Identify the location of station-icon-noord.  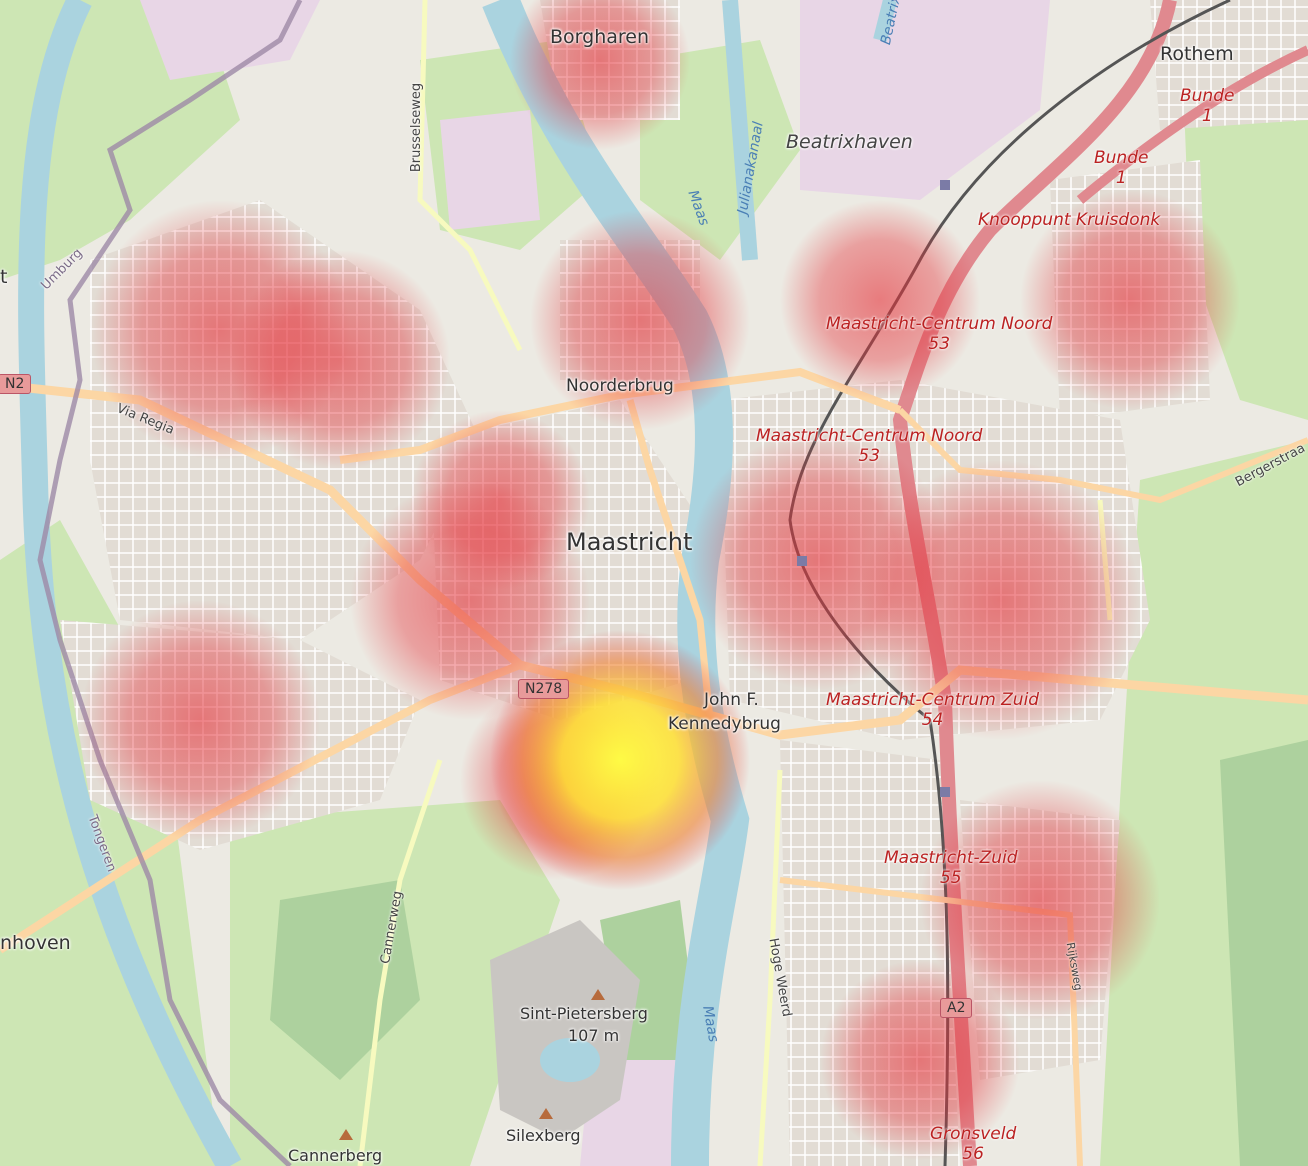
(945, 185).